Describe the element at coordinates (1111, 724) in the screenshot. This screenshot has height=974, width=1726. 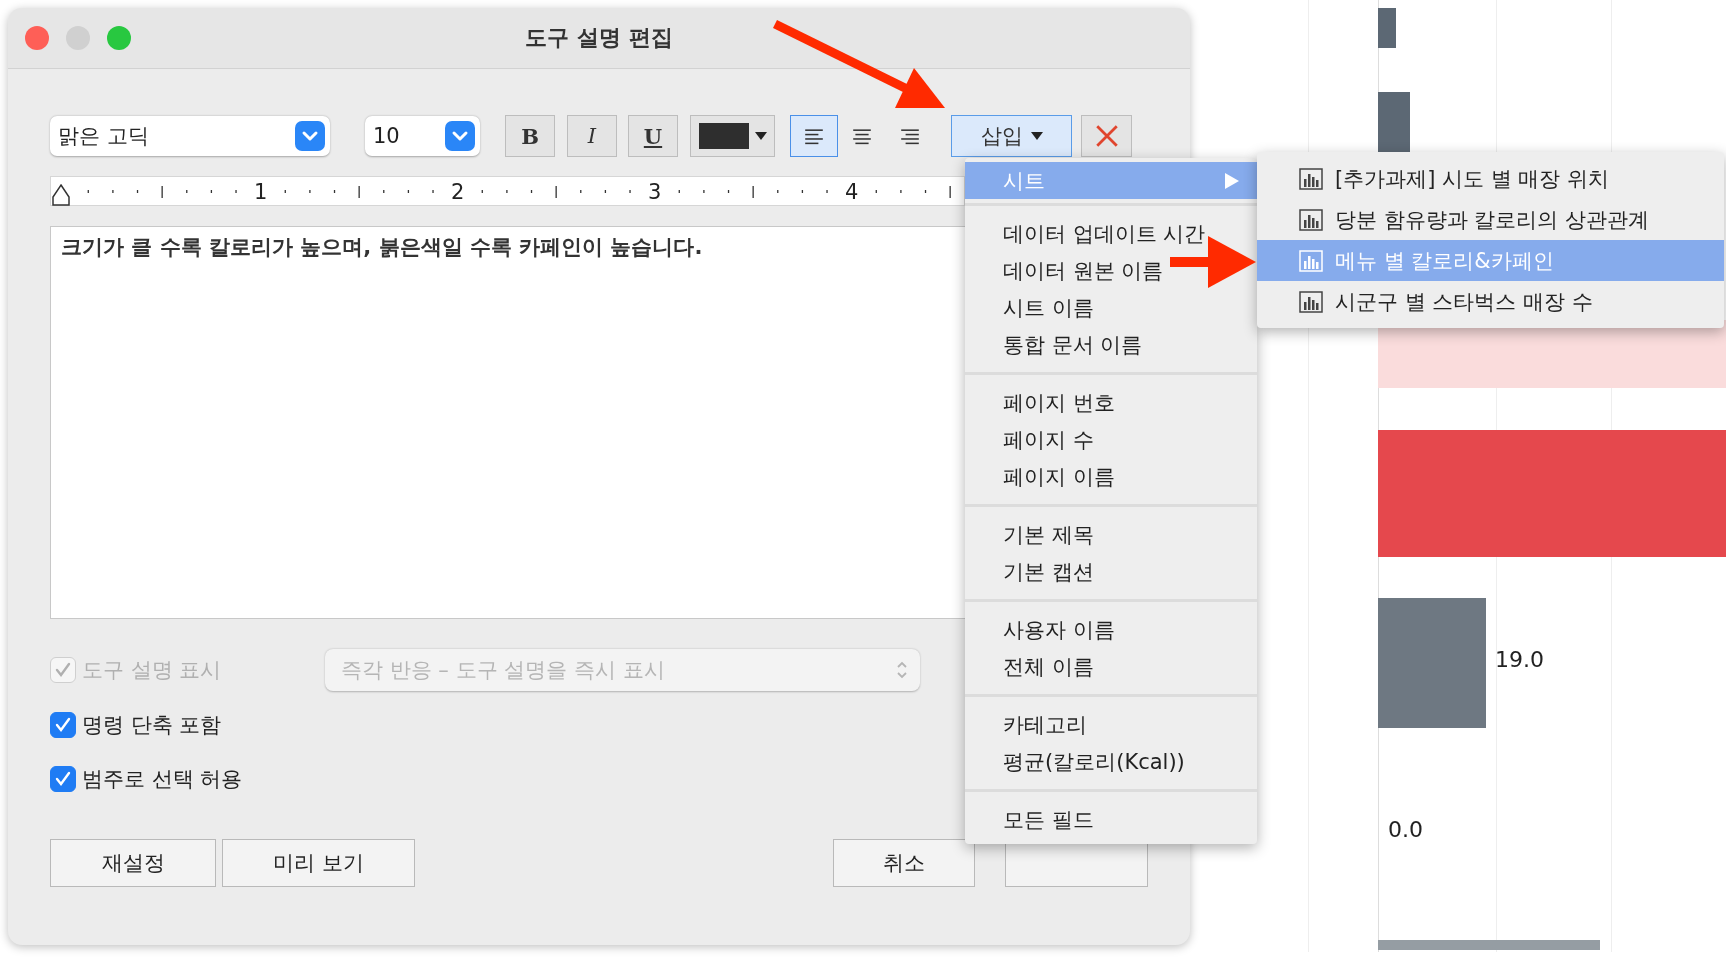
I see `menu-item: 카테고리` at that location.